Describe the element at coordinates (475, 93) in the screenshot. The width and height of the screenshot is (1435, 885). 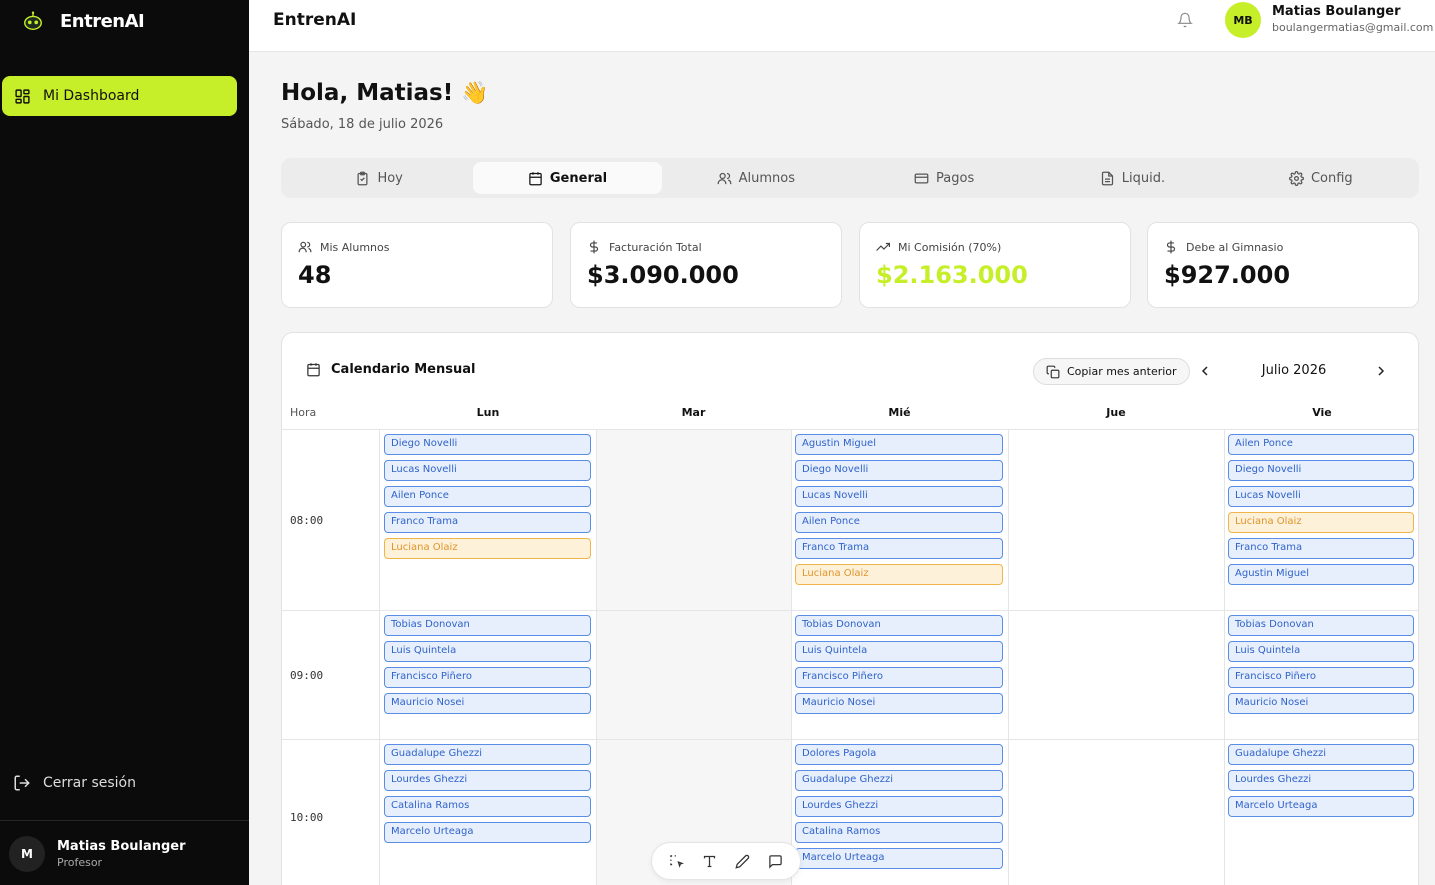
I see `wave-emoji: 👋` at that location.